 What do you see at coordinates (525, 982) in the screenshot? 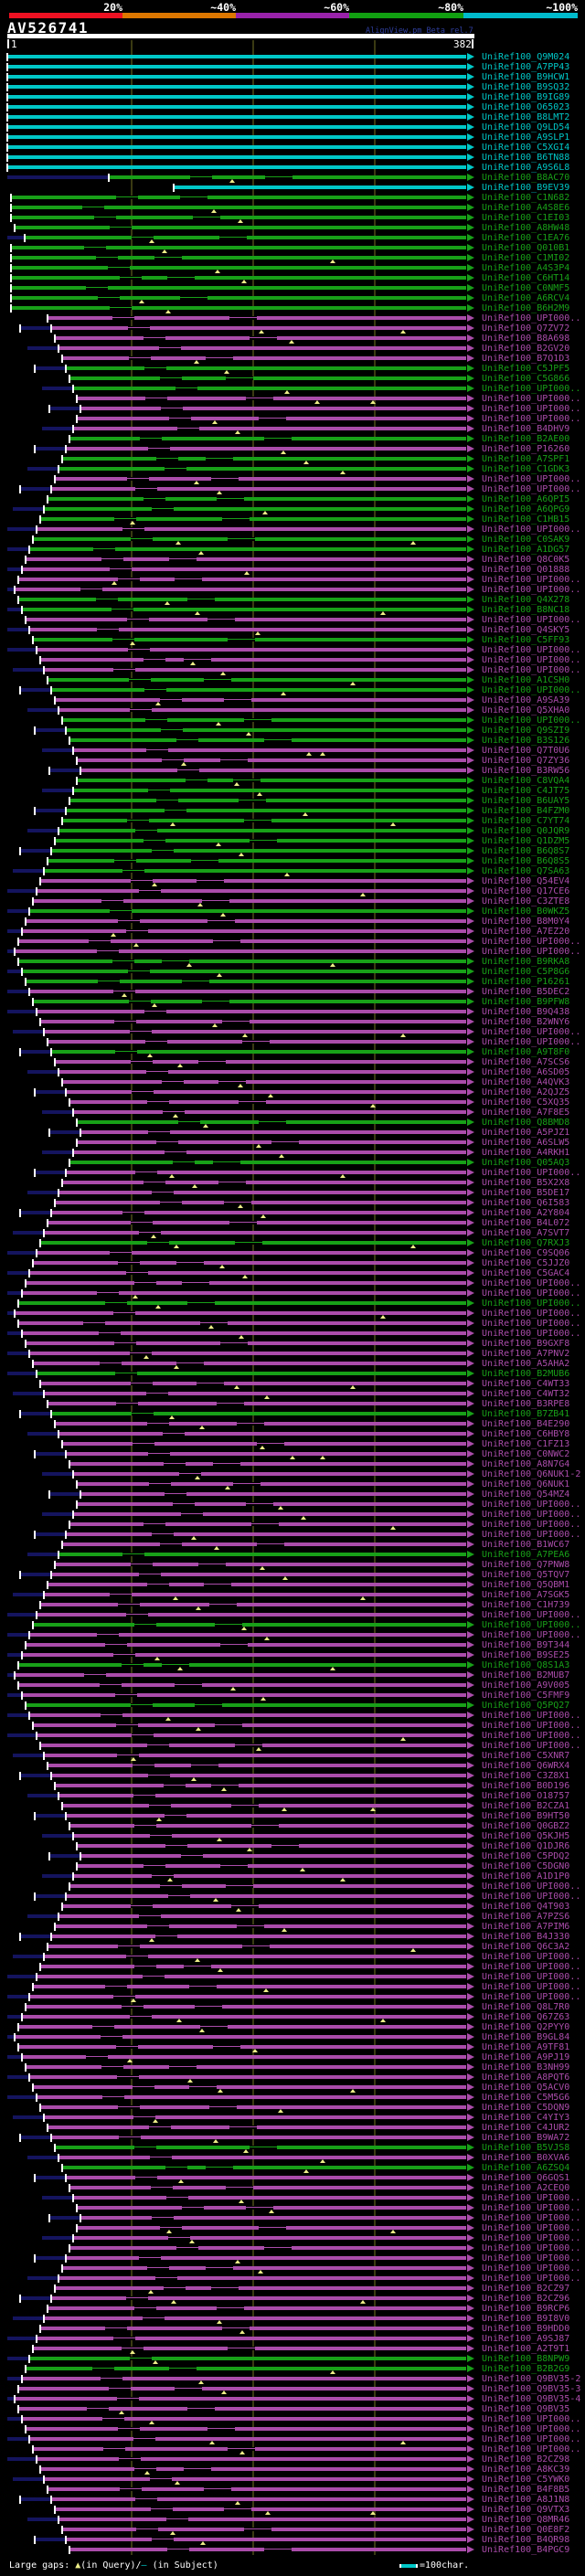
I see `hit-label: UniRef100_P16261` at bounding box center [525, 982].